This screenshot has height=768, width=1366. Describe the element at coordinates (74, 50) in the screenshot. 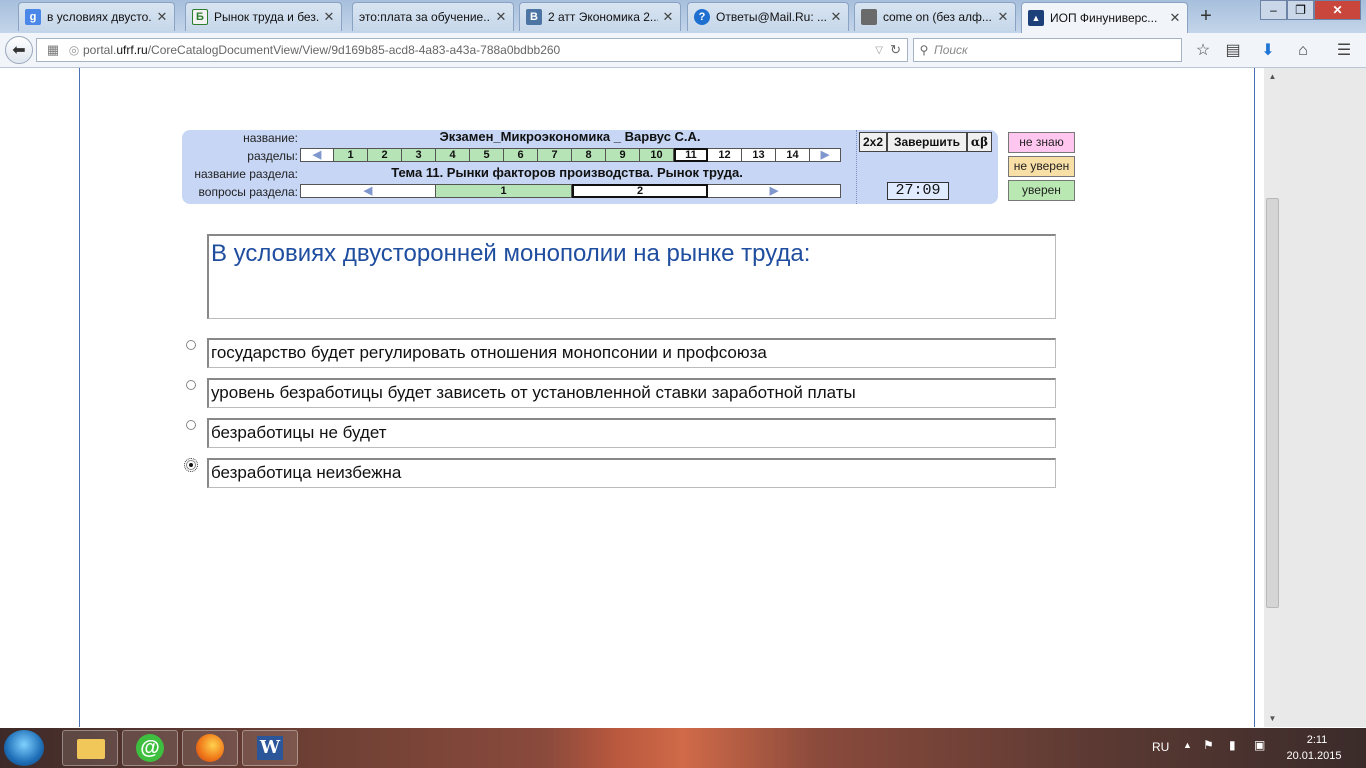

I see `globe-icon: ◎` at that location.